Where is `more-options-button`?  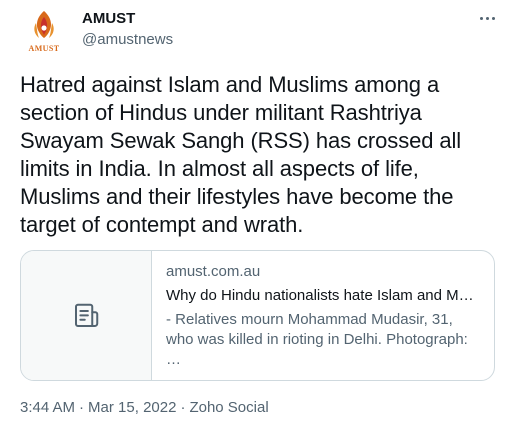
more-options-button is located at coordinates (487, 18).